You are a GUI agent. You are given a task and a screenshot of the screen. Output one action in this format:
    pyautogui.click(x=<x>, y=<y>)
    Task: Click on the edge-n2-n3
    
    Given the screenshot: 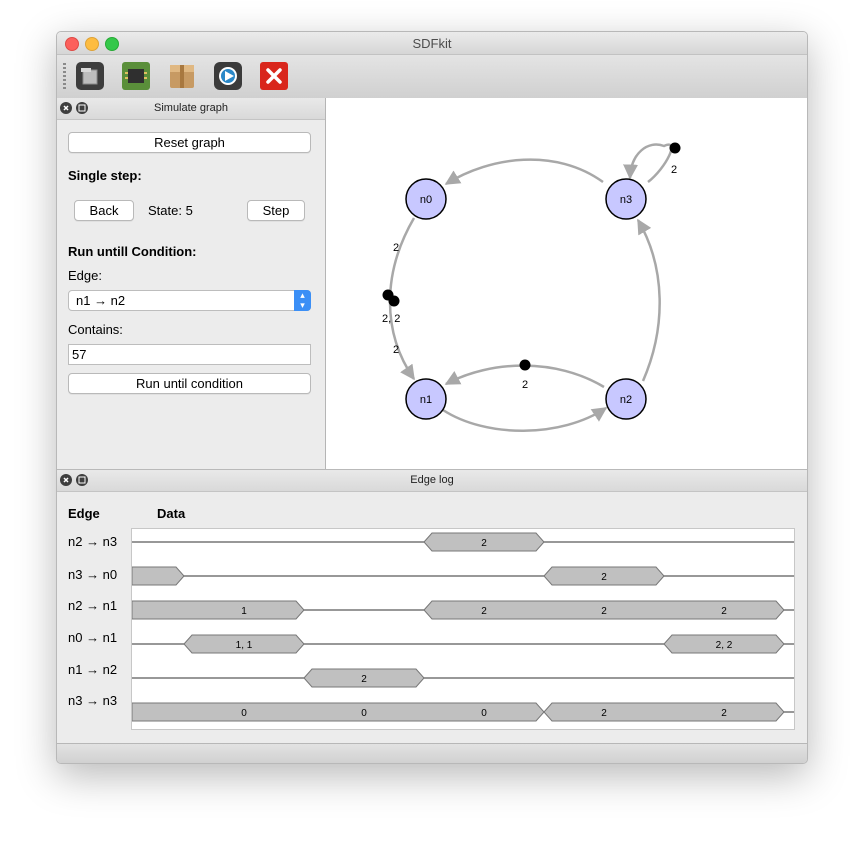 What is the action you would take?
    pyautogui.click(x=648, y=300)
    